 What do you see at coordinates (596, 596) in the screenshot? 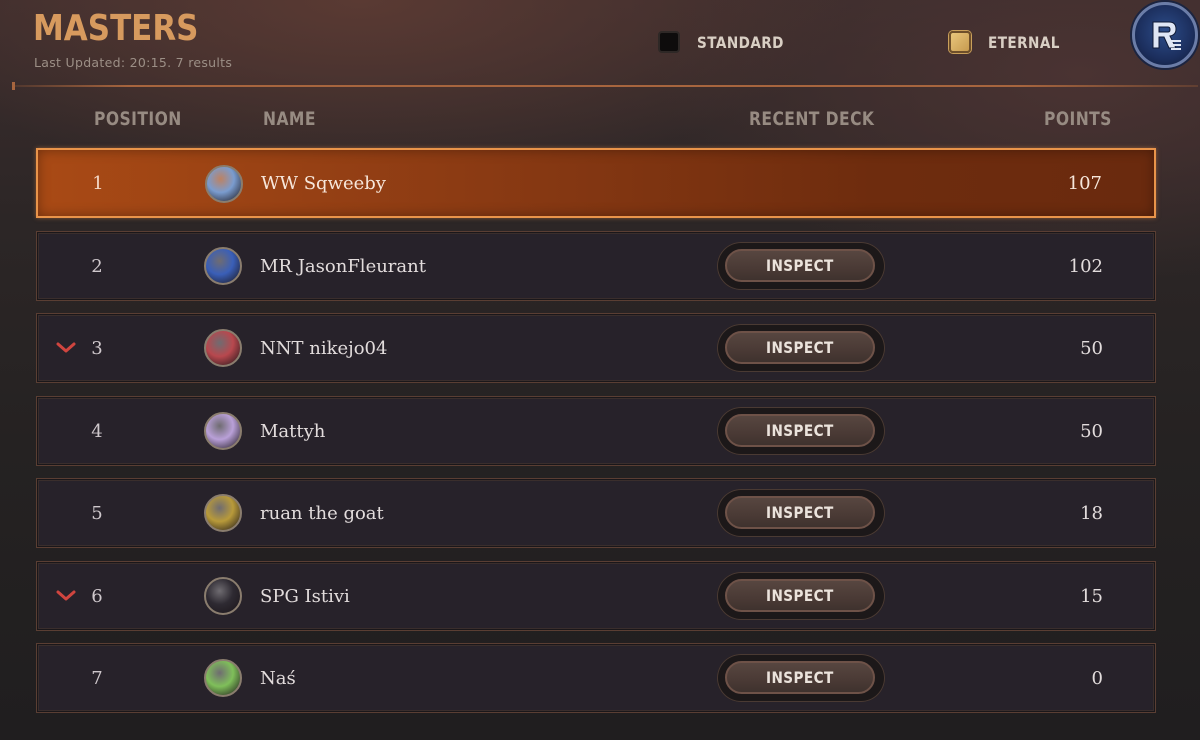
I see `leaderboard-row: 6 SPG Istivi INSPECT 15` at bounding box center [596, 596].